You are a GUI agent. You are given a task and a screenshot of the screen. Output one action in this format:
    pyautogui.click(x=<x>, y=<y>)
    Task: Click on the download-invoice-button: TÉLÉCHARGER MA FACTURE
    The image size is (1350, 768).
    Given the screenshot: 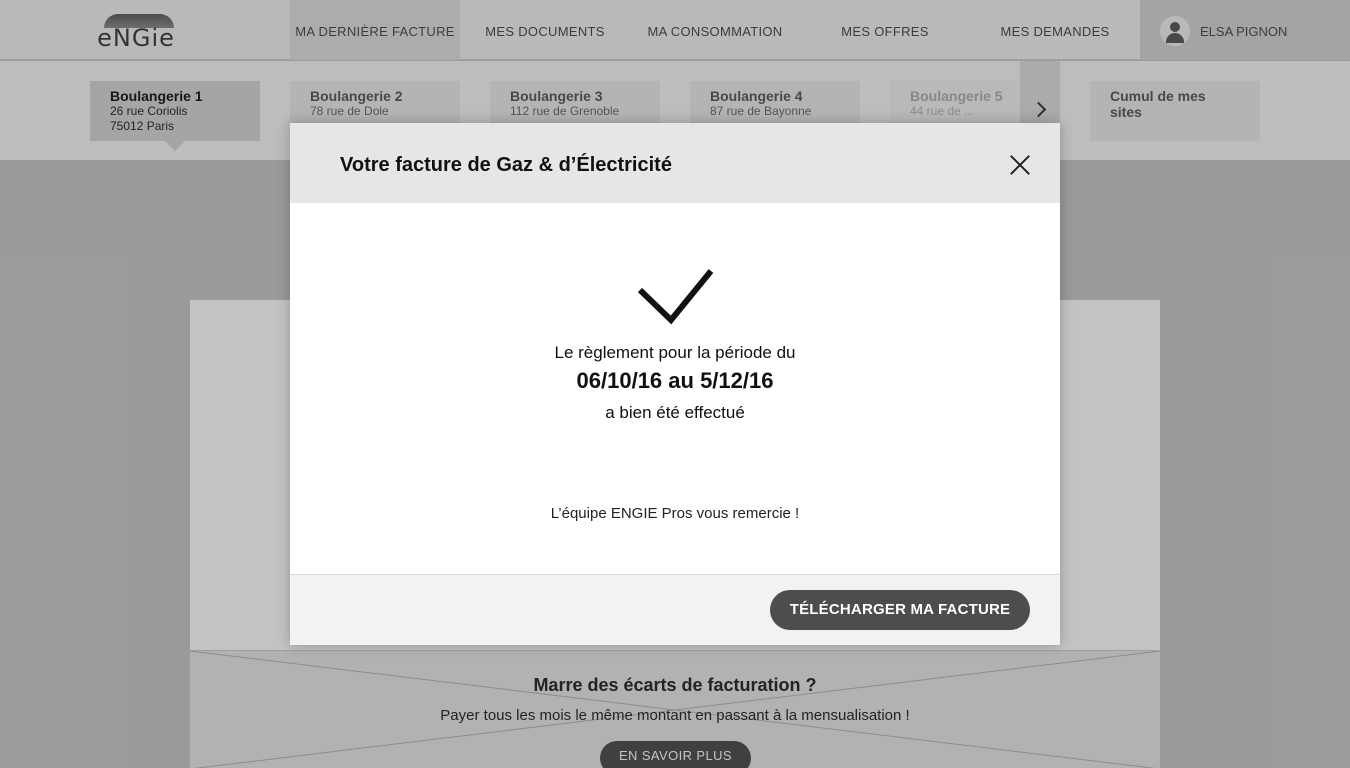 What is the action you would take?
    pyautogui.click(x=900, y=610)
    